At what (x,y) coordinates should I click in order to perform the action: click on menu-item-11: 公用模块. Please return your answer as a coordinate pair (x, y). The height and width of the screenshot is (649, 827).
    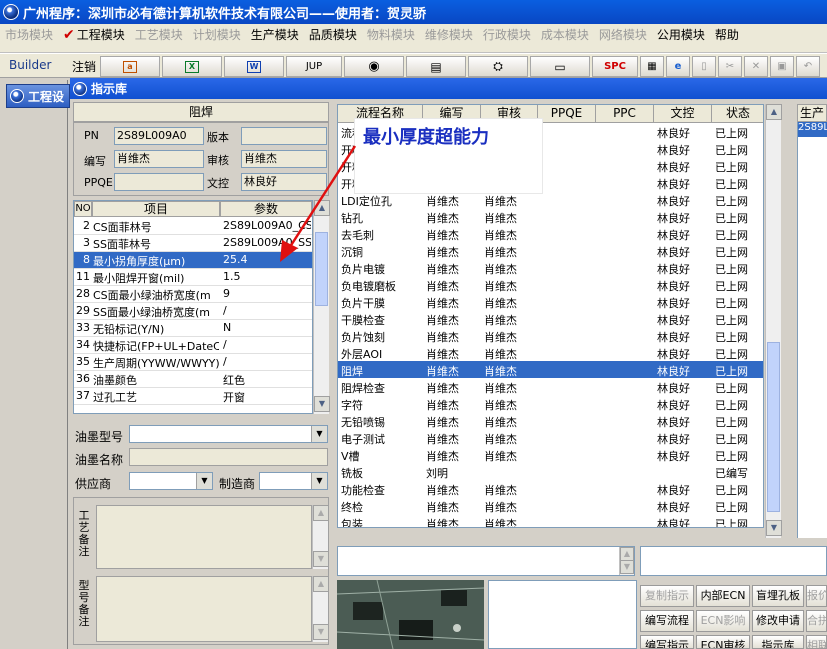
    Looking at the image, I should click on (681, 34).